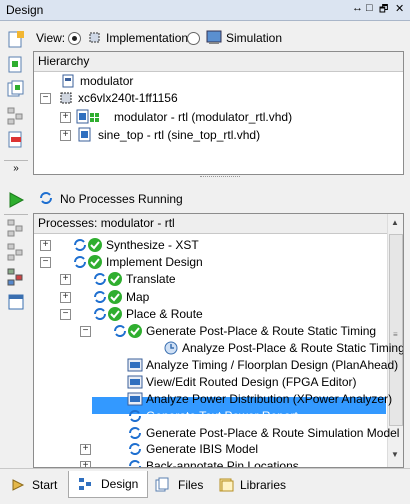 Image resolution: width=410 pixels, height=504 pixels. I want to click on process-item: − Implement Design, so click(209, 262).